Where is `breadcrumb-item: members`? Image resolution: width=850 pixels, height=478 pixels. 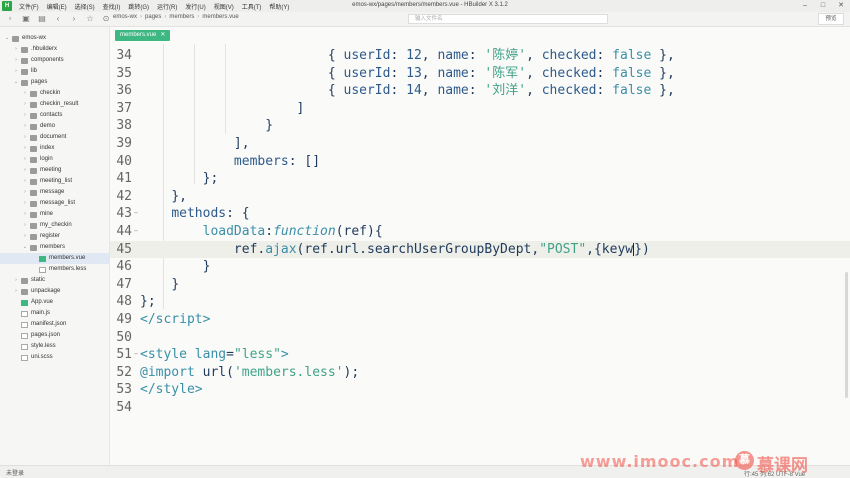
breadcrumb-item: members is located at coordinates (181, 17).